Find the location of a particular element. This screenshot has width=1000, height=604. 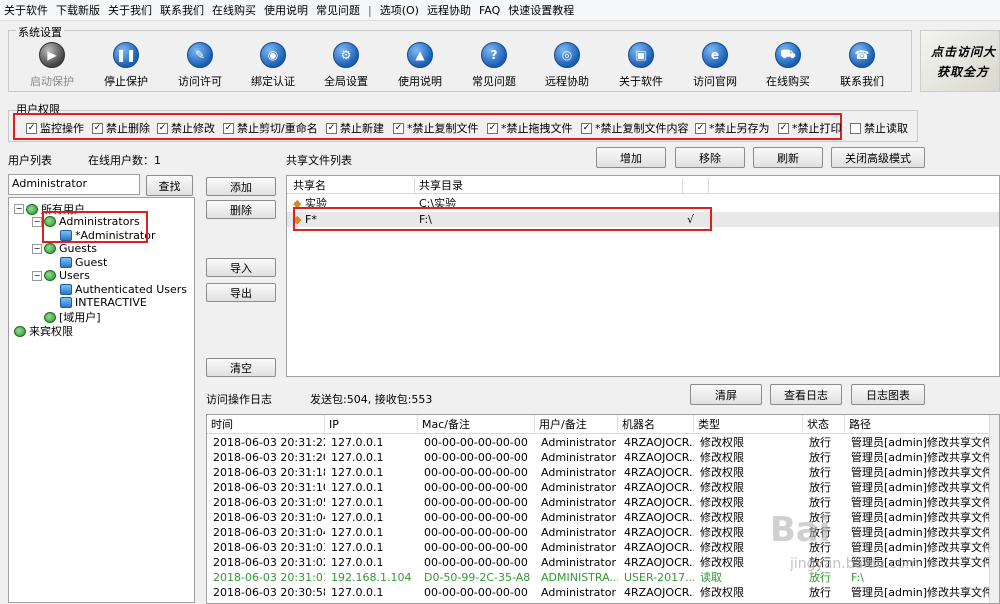

log-col-header: IP is located at coordinates (371, 424).